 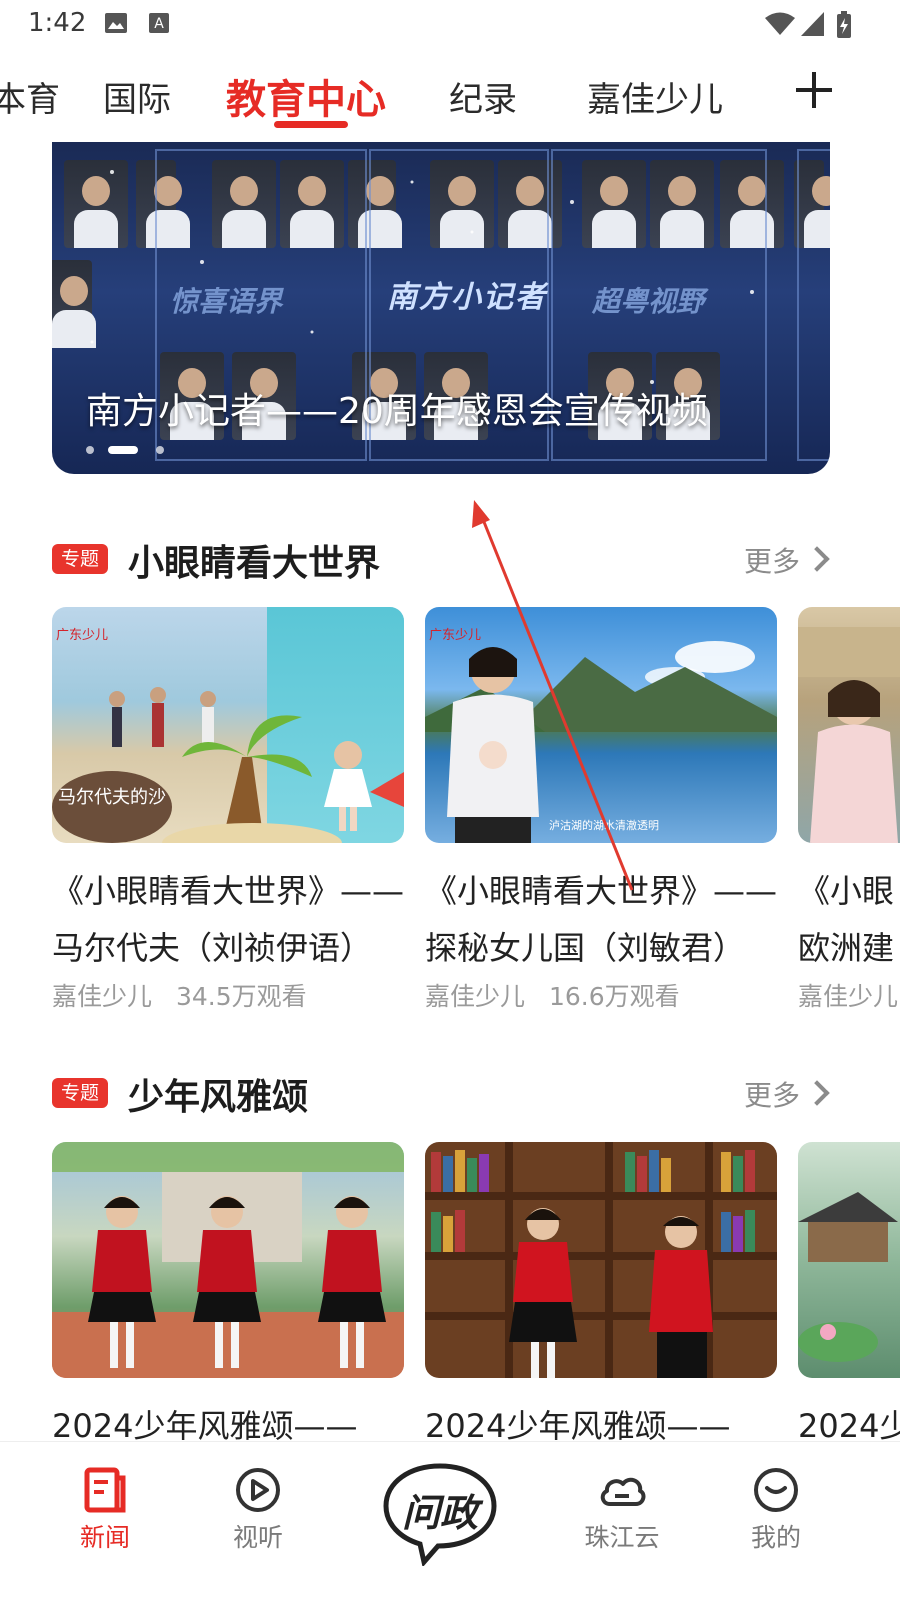 What do you see at coordinates (483, 96) in the screenshot?
I see `tab-documentary: 纪录` at bounding box center [483, 96].